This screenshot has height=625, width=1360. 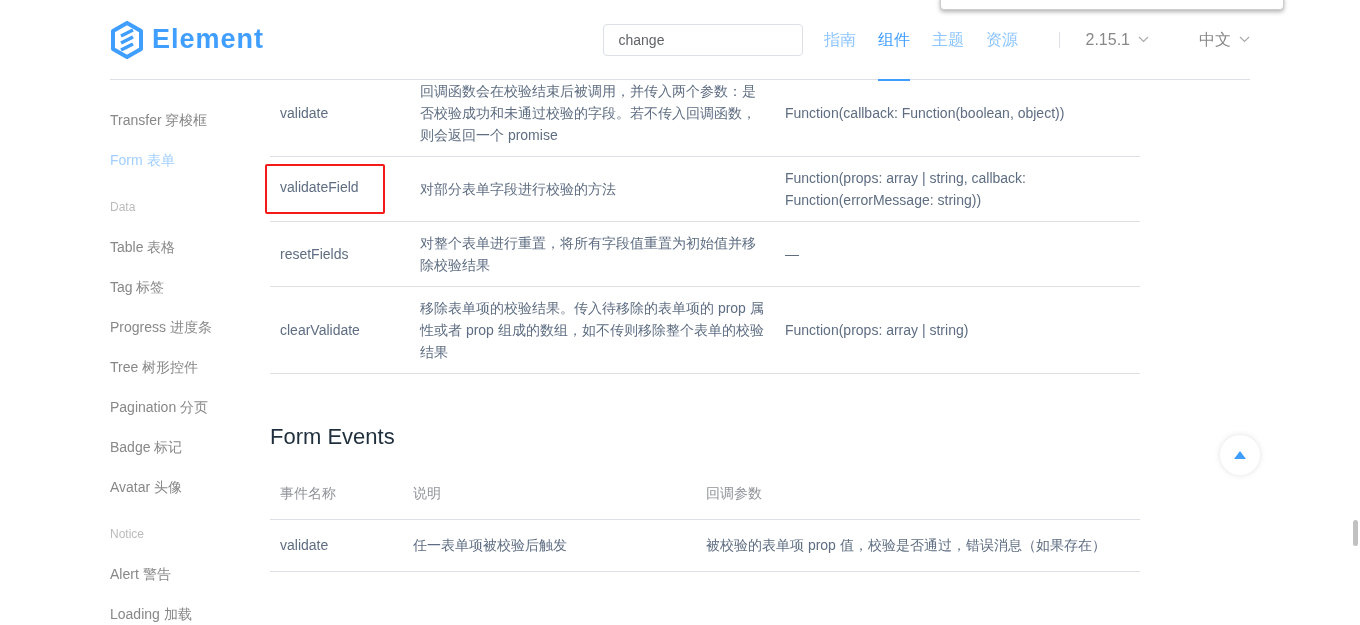 What do you see at coordinates (325, 189) in the screenshot?
I see `method-name: validateField` at bounding box center [325, 189].